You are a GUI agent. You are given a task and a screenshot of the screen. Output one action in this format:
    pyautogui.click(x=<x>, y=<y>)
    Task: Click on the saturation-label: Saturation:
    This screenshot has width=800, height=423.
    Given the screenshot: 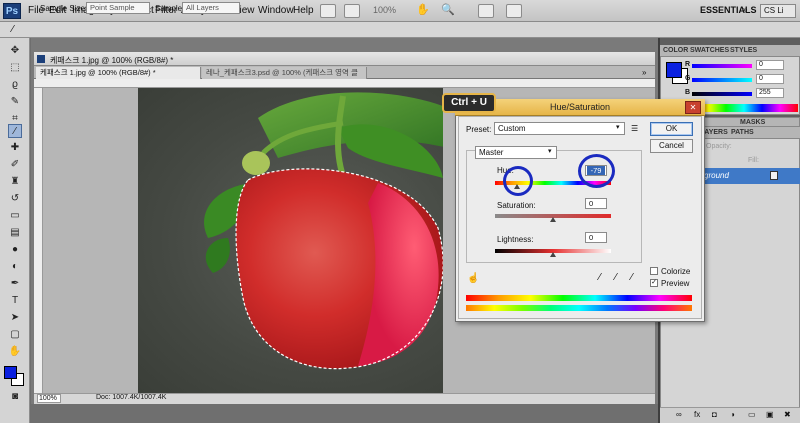 What is the action you would take?
    pyautogui.click(x=516, y=205)
    